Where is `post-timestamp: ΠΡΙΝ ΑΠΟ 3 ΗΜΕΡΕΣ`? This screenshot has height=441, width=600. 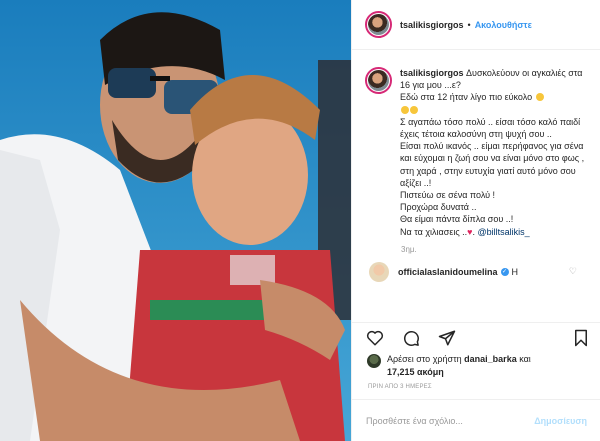 post-timestamp: ΠΡΙΝ ΑΠΟ 3 ΗΜΕΡΕΣ is located at coordinates (400, 387).